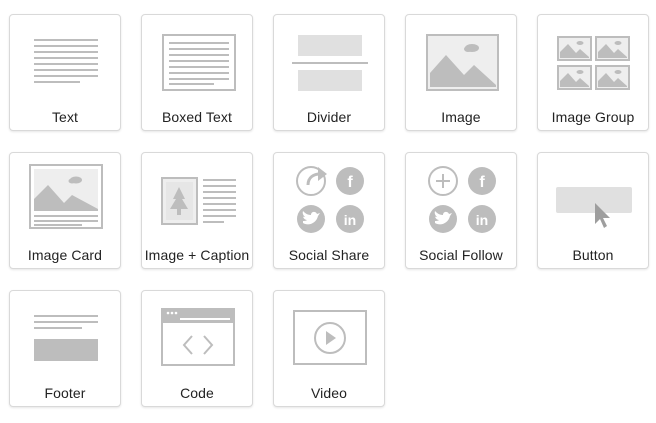 The image size is (656, 423). I want to click on block-divider: Divider, so click(329, 72).